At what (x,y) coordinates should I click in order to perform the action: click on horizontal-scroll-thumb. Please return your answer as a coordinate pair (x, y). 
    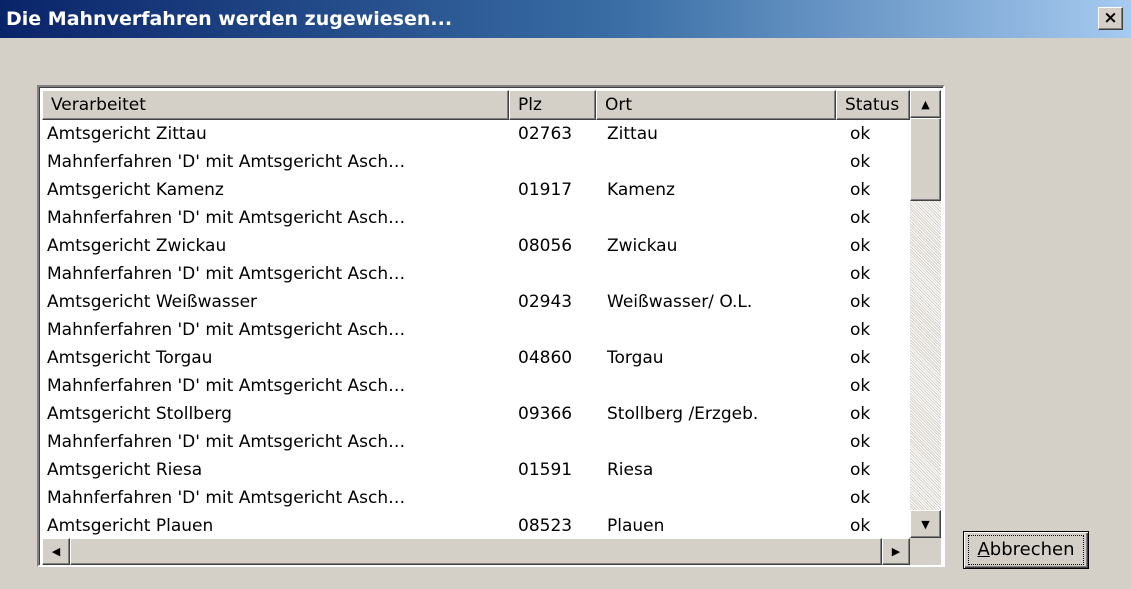
    Looking at the image, I should click on (476, 551).